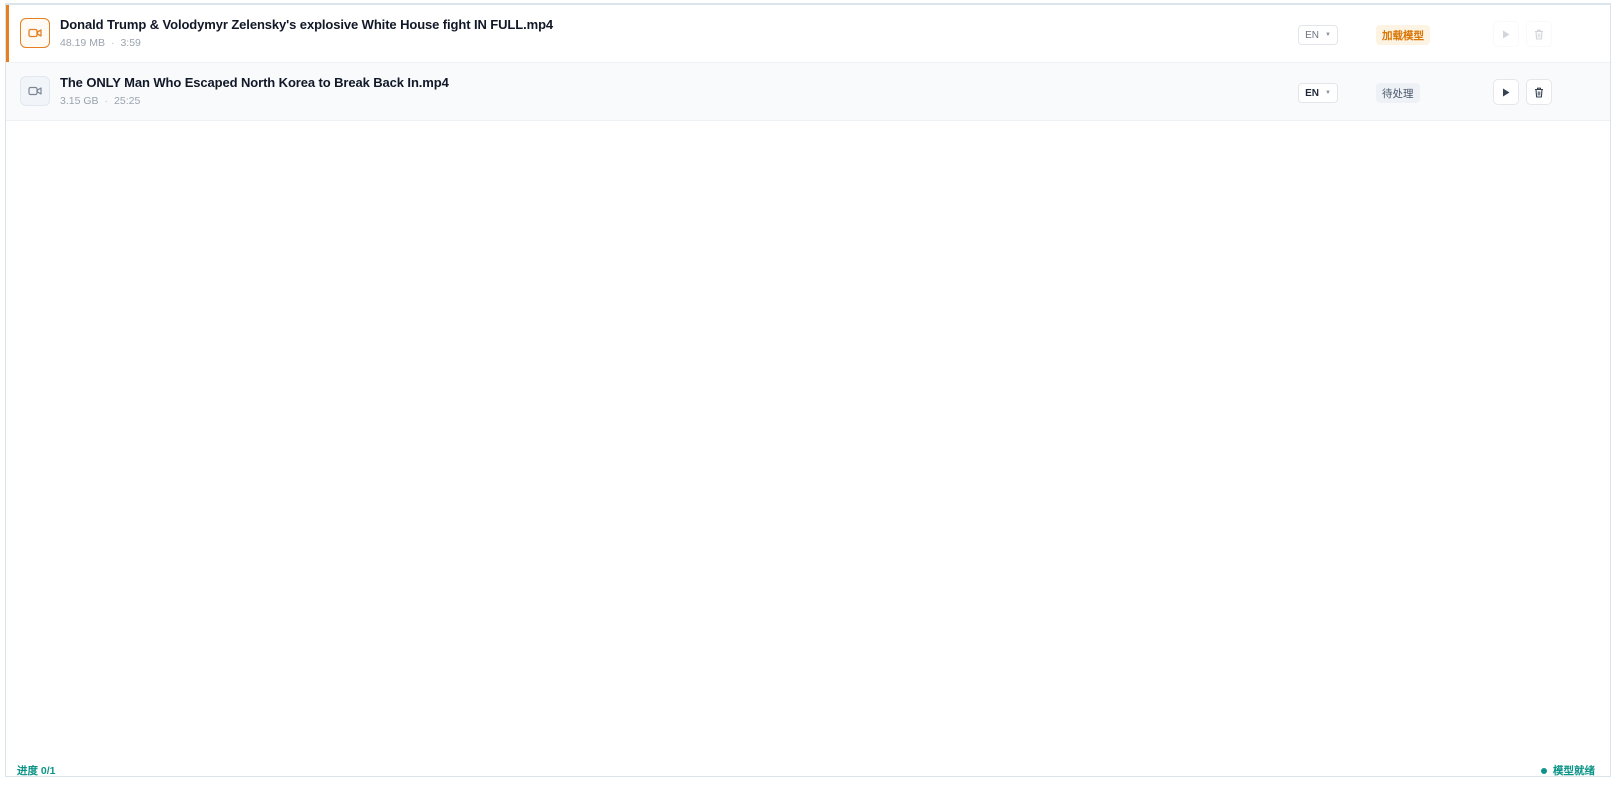  What do you see at coordinates (79, 101) in the screenshot?
I see `file-size: 3.15 GB` at bounding box center [79, 101].